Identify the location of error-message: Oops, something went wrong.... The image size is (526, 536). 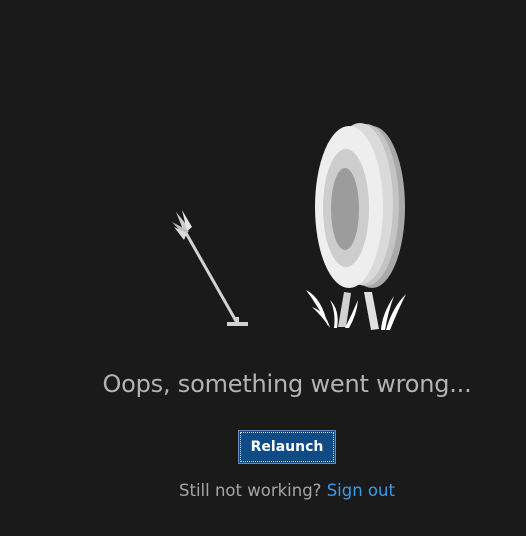
(287, 384).